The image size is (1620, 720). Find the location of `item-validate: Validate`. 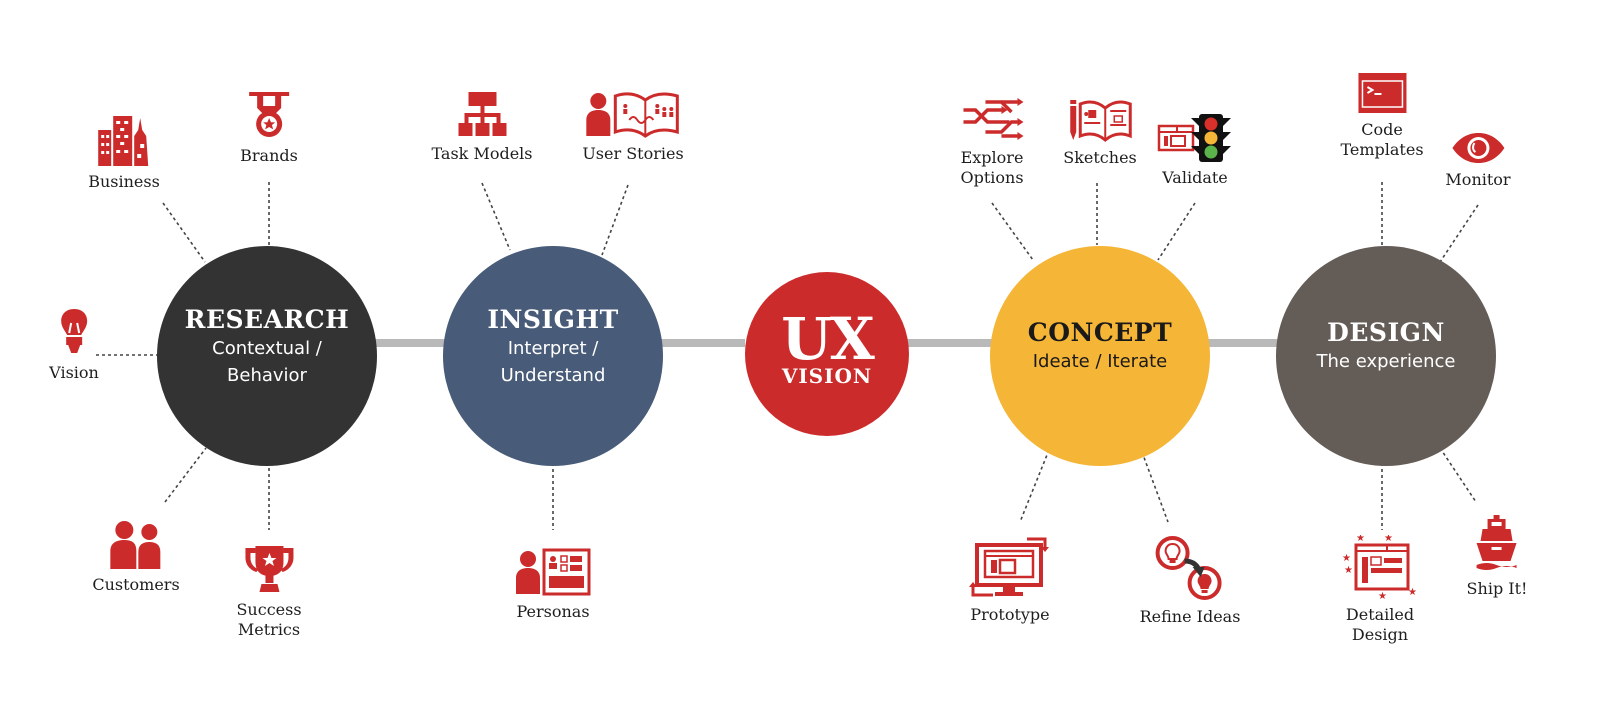

item-validate: Validate is located at coordinates (1195, 151).